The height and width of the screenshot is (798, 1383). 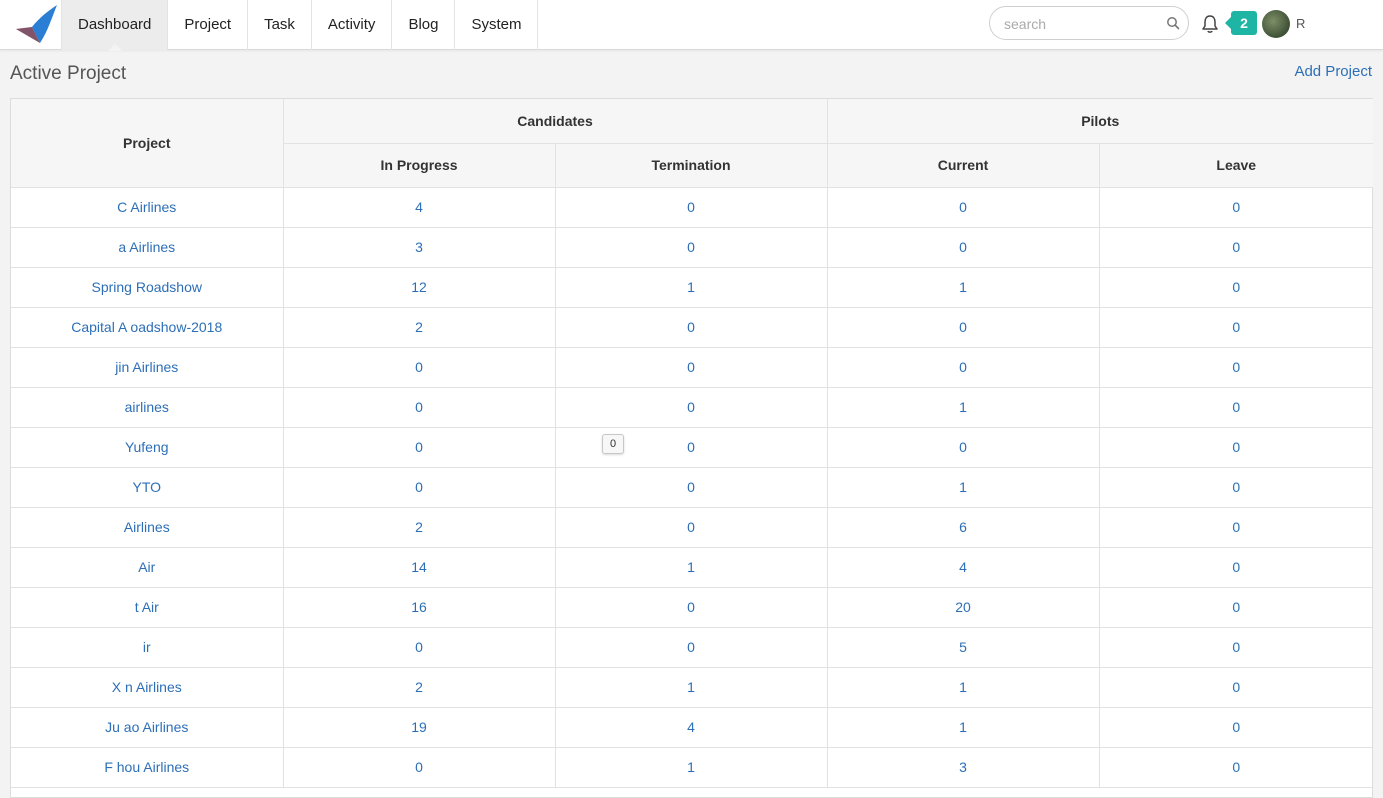 I want to click on in-progress-count-link: 16, so click(x=419, y=607).